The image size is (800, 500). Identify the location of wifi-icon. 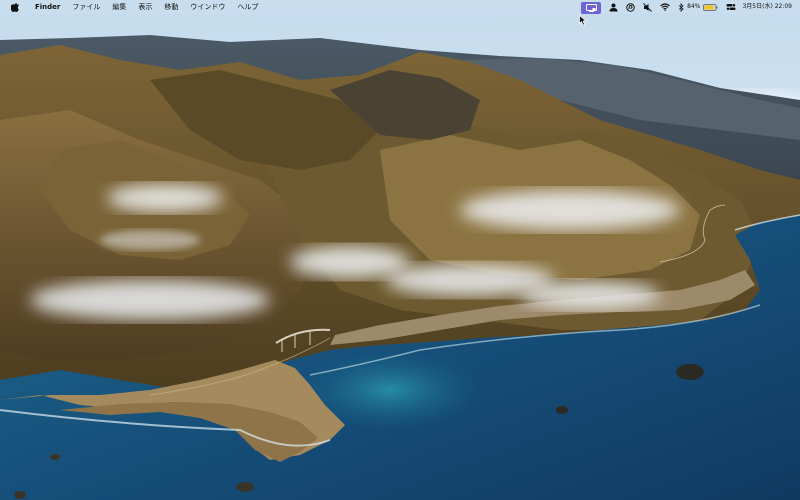
(665, 7).